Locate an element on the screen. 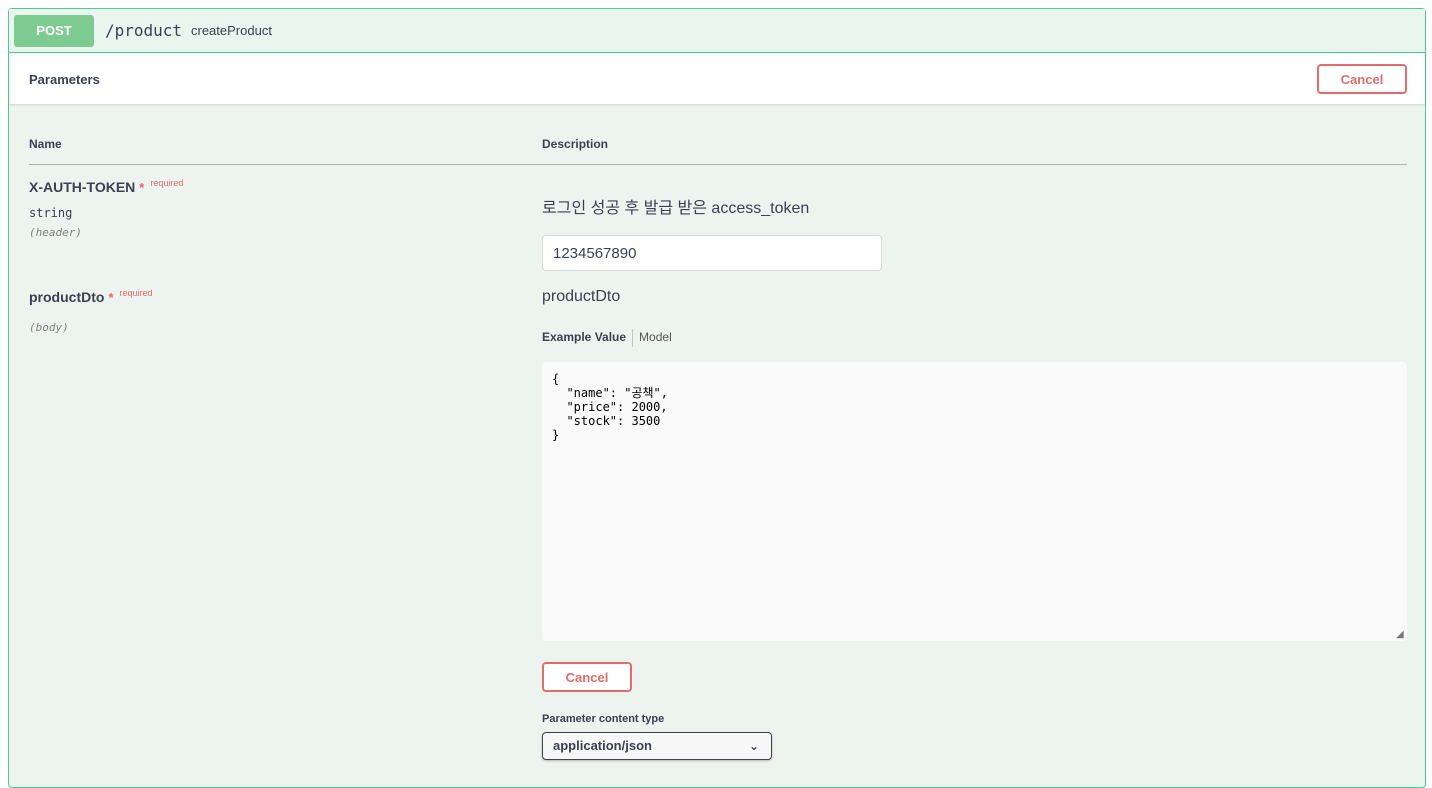 The height and width of the screenshot is (788, 1432). column-header-name: Name is located at coordinates (45, 144).